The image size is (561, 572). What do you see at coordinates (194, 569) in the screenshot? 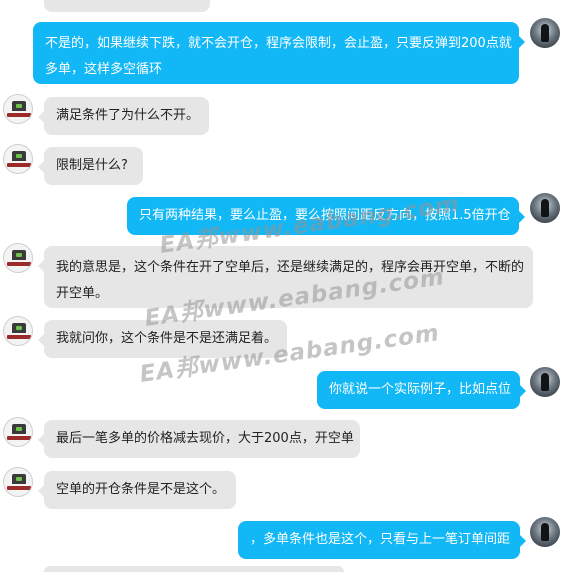
I see `partial-message-bottom` at bounding box center [194, 569].